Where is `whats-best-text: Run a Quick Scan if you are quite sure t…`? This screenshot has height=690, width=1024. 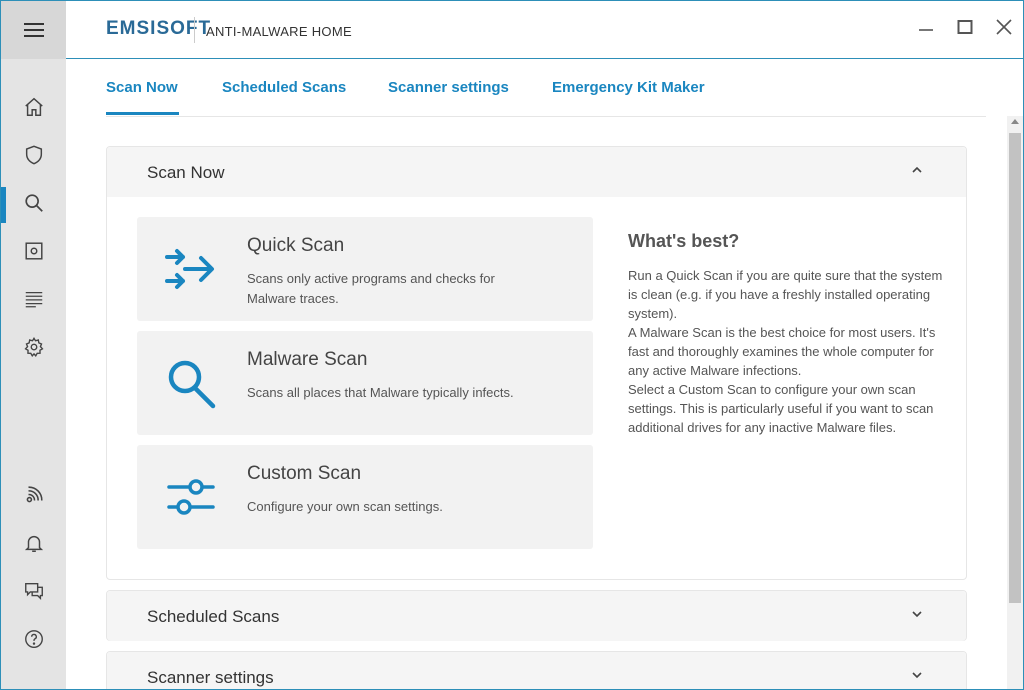 whats-best-text: Run a Quick Scan if you are quite sure t… is located at coordinates (787, 351).